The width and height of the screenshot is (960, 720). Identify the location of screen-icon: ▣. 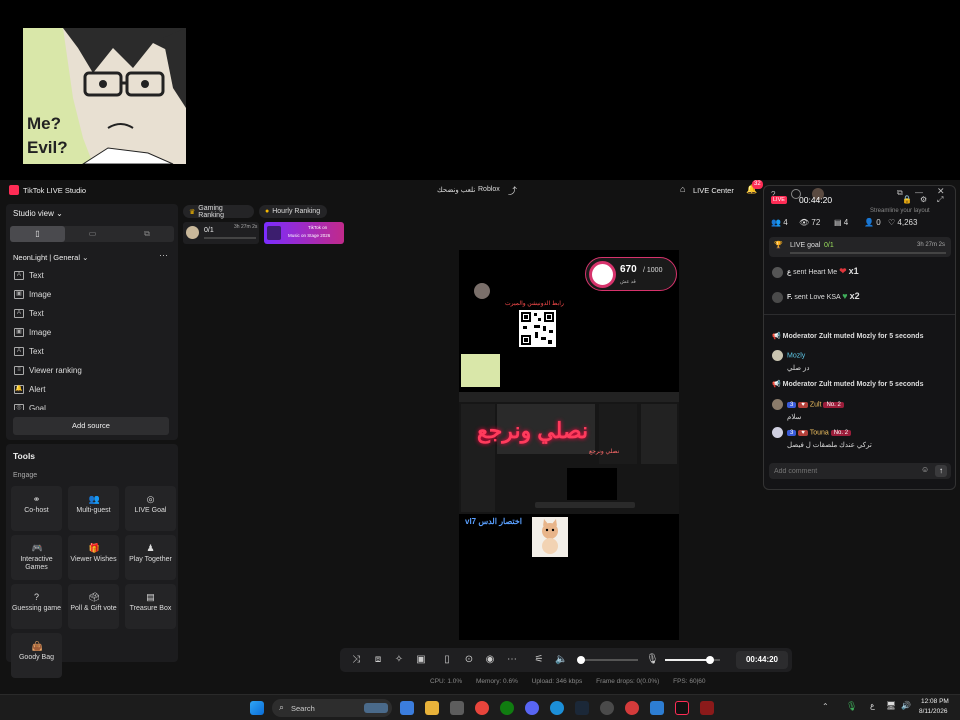
(421, 660).